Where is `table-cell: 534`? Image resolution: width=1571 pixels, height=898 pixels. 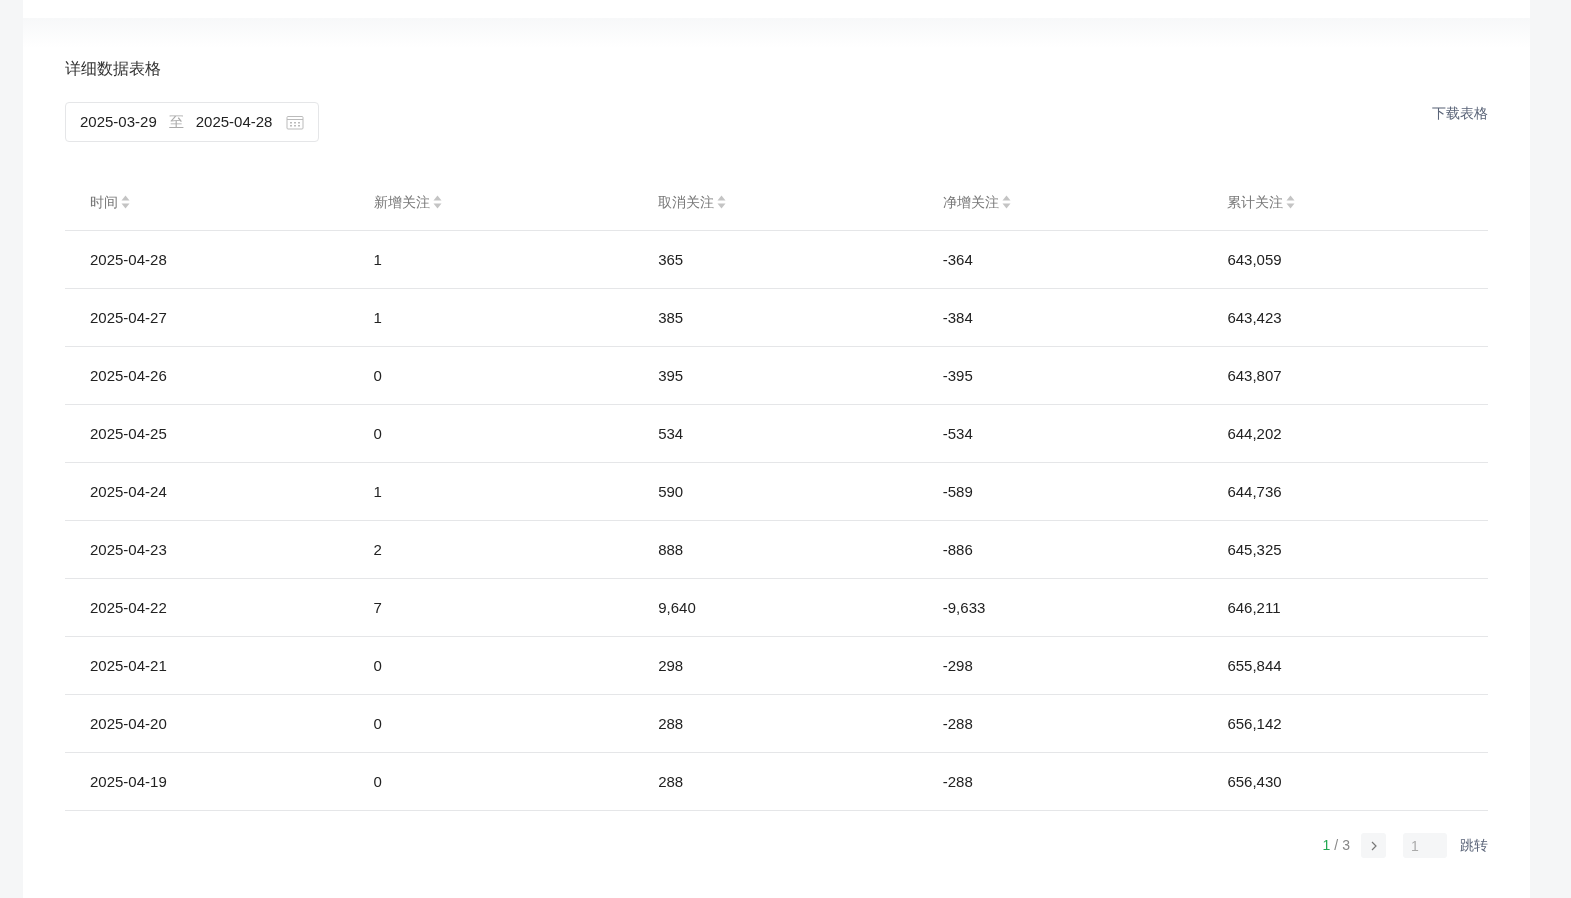 table-cell: 534 is located at coordinates (671, 433).